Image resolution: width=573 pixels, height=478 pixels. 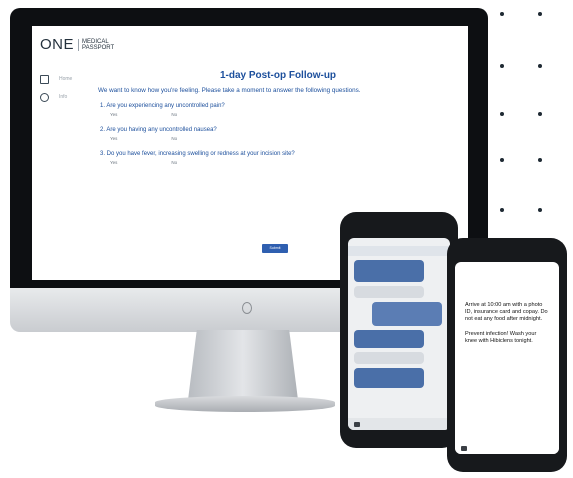 What do you see at coordinates (63, 97) in the screenshot?
I see `sidebar-item-label: Info` at bounding box center [63, 97].